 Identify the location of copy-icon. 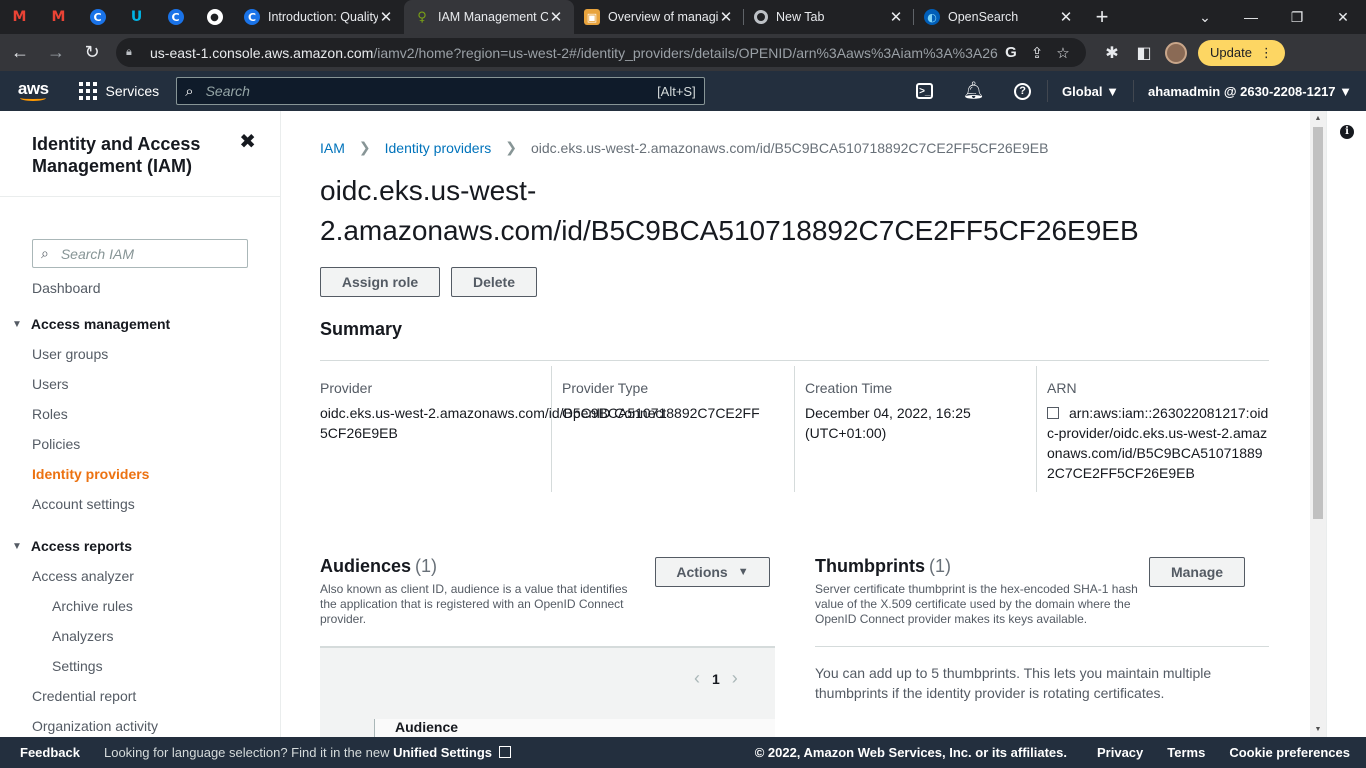
(1053, 413).